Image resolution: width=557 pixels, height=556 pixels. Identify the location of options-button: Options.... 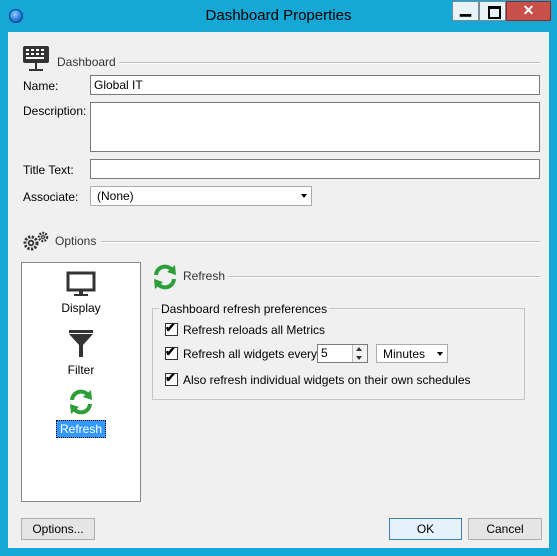
(58, 529).